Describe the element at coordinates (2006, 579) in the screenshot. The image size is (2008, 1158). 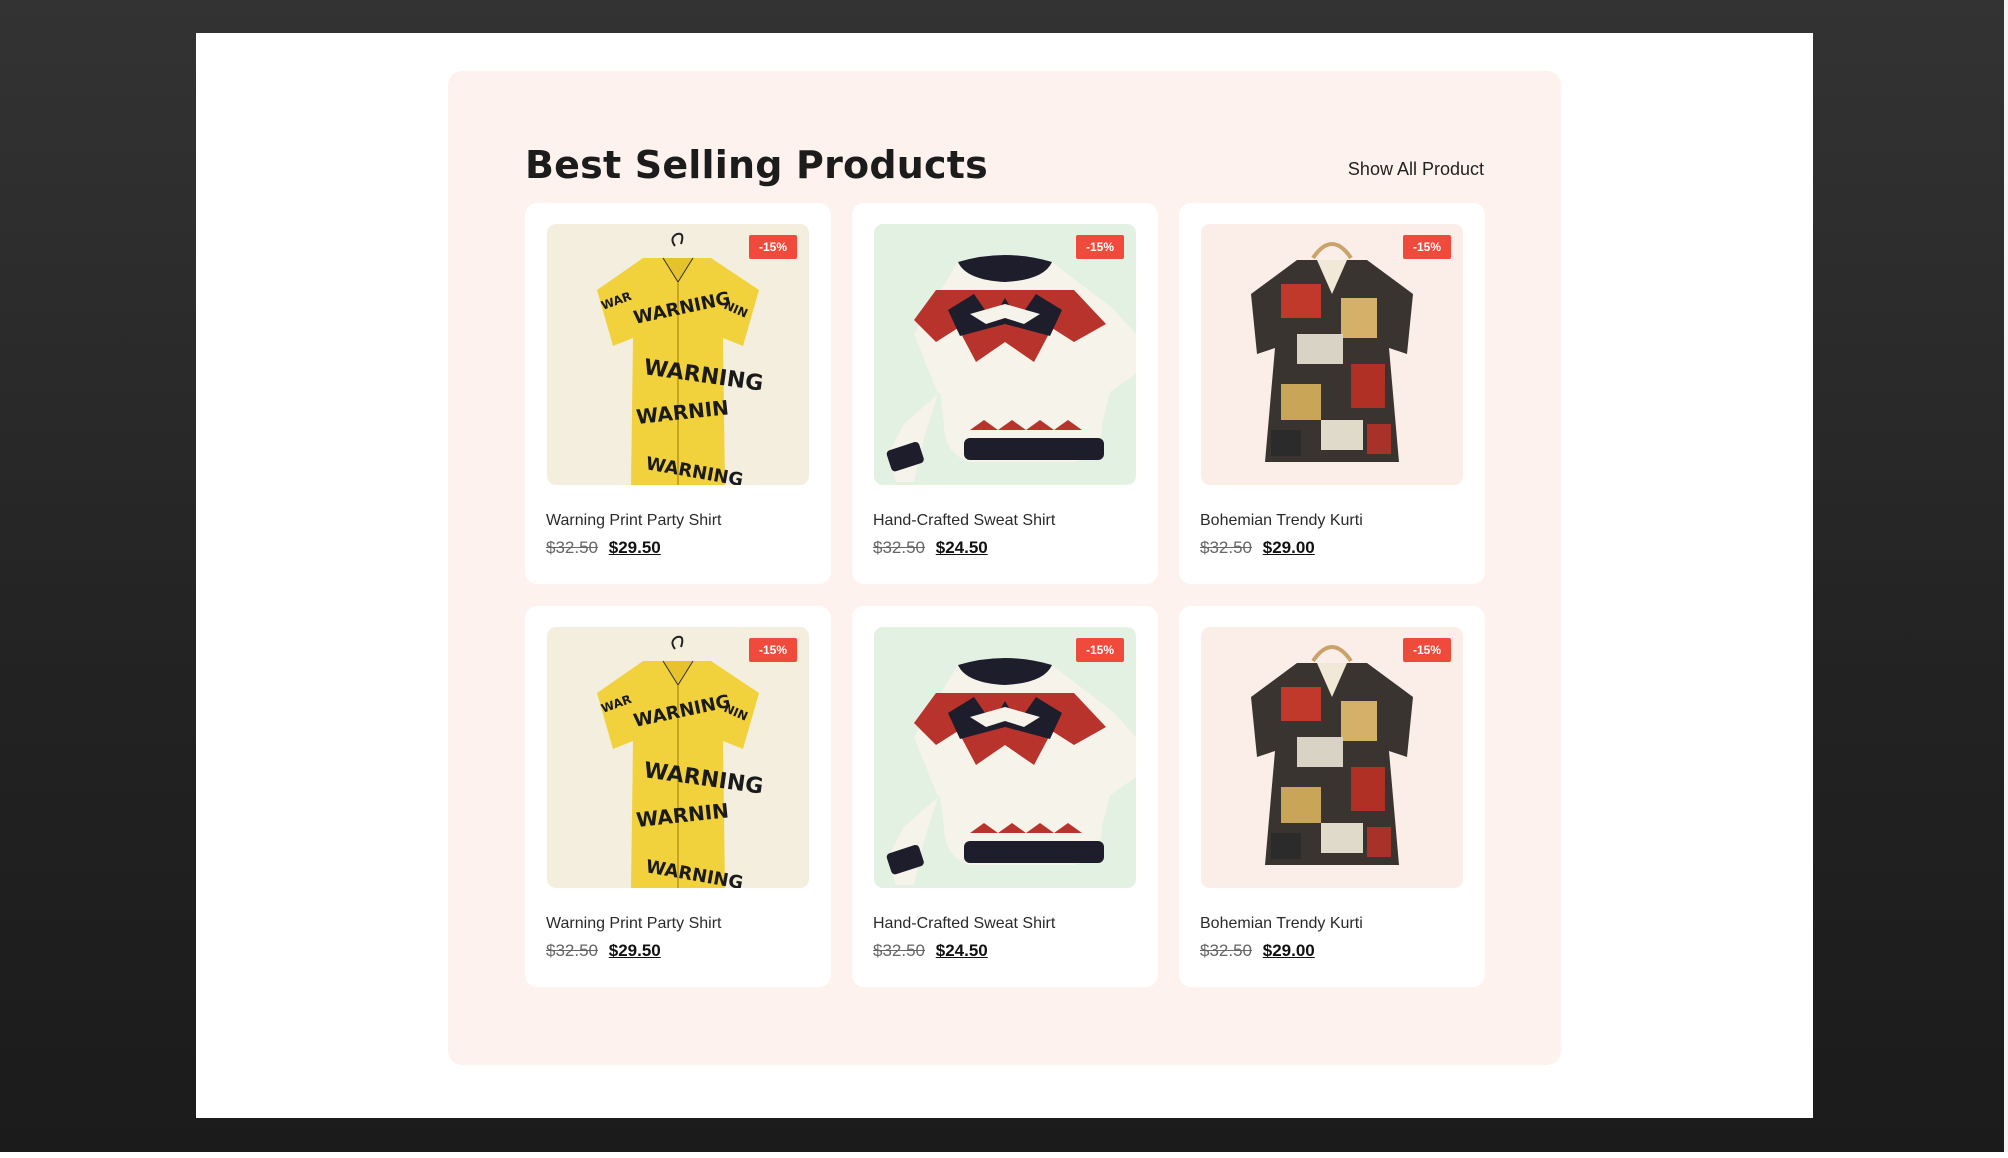
I see `window-edge` at that location.